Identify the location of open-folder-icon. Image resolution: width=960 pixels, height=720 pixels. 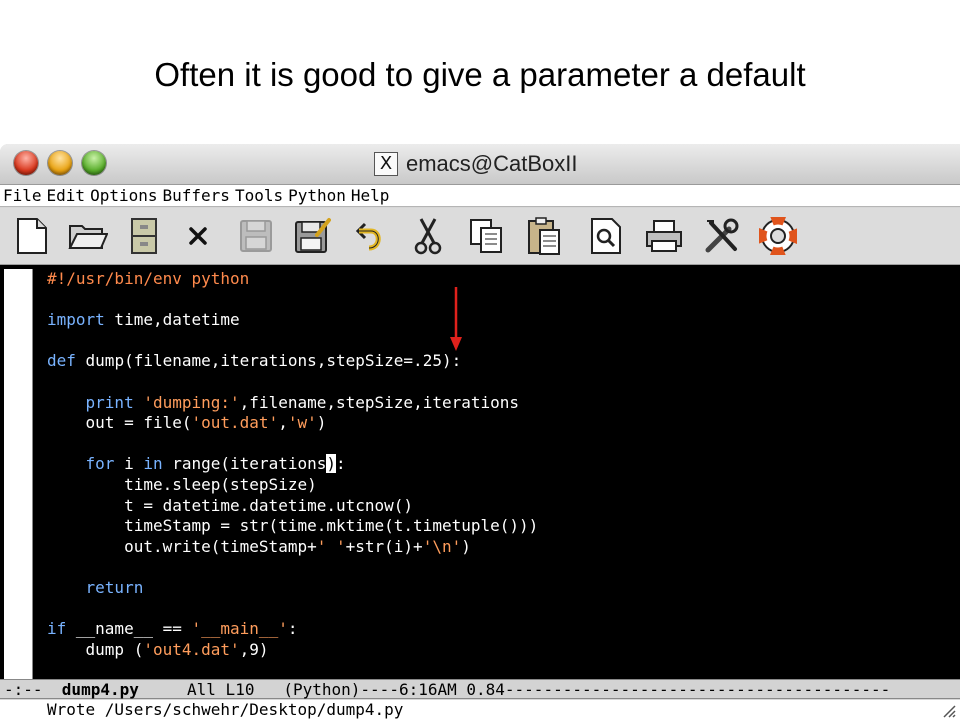
(88, 237).